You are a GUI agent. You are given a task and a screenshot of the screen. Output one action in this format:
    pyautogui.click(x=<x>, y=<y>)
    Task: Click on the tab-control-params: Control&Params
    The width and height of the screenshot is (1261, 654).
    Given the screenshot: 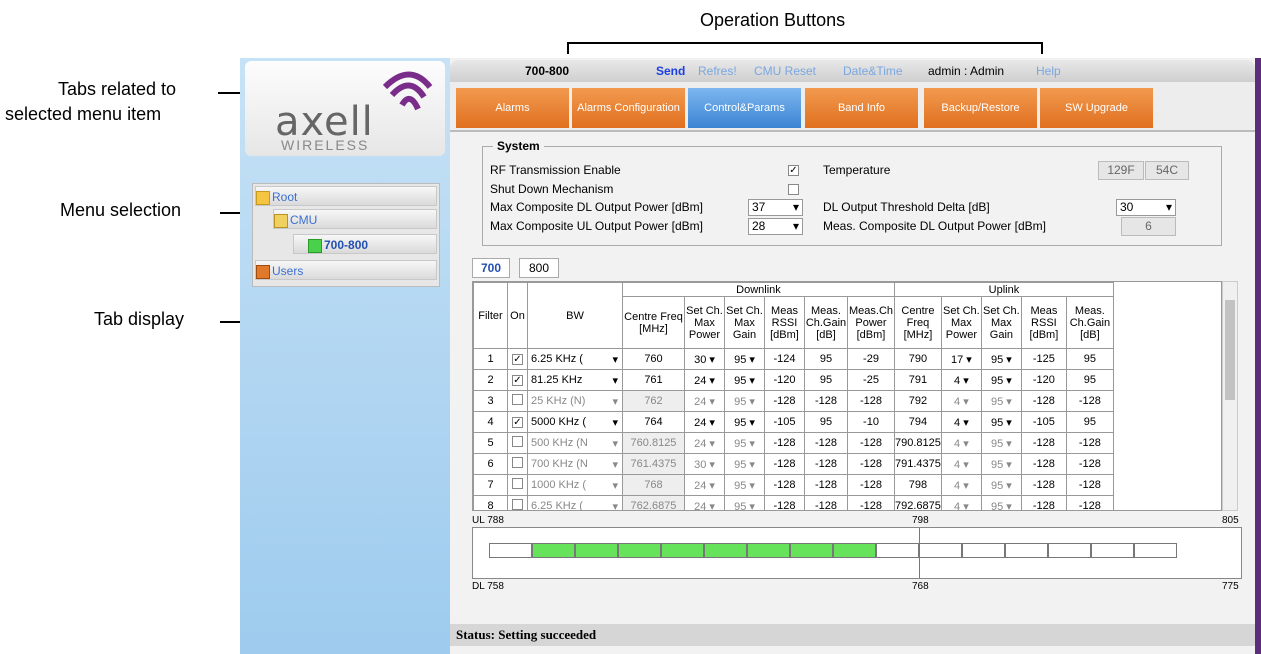 What is the action you would take?
    pyautogui.click(x=744, y=108)
    